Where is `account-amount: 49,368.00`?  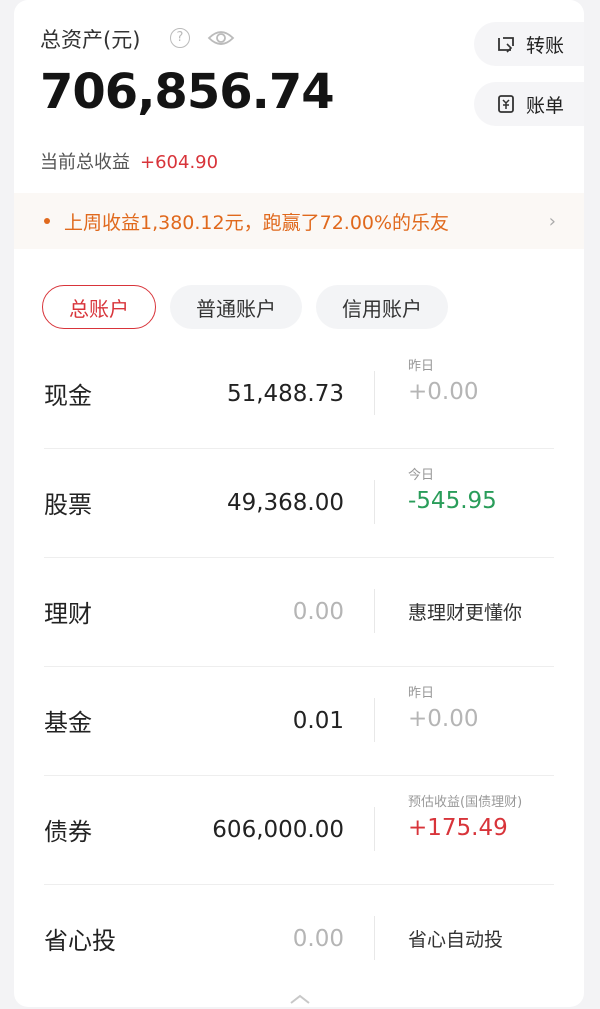
account-amount: 49,368.00 is located at coordinates (285, 502).